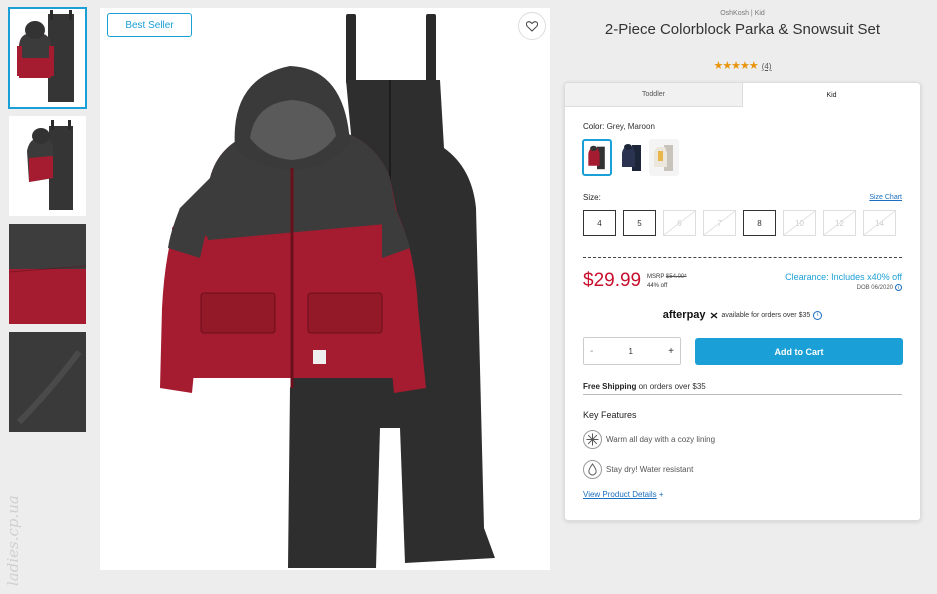  What do you see at coordinates (657, 286) in the screenshot?
I see `discount-percent: 44% off` at bounding box center [657, 286].